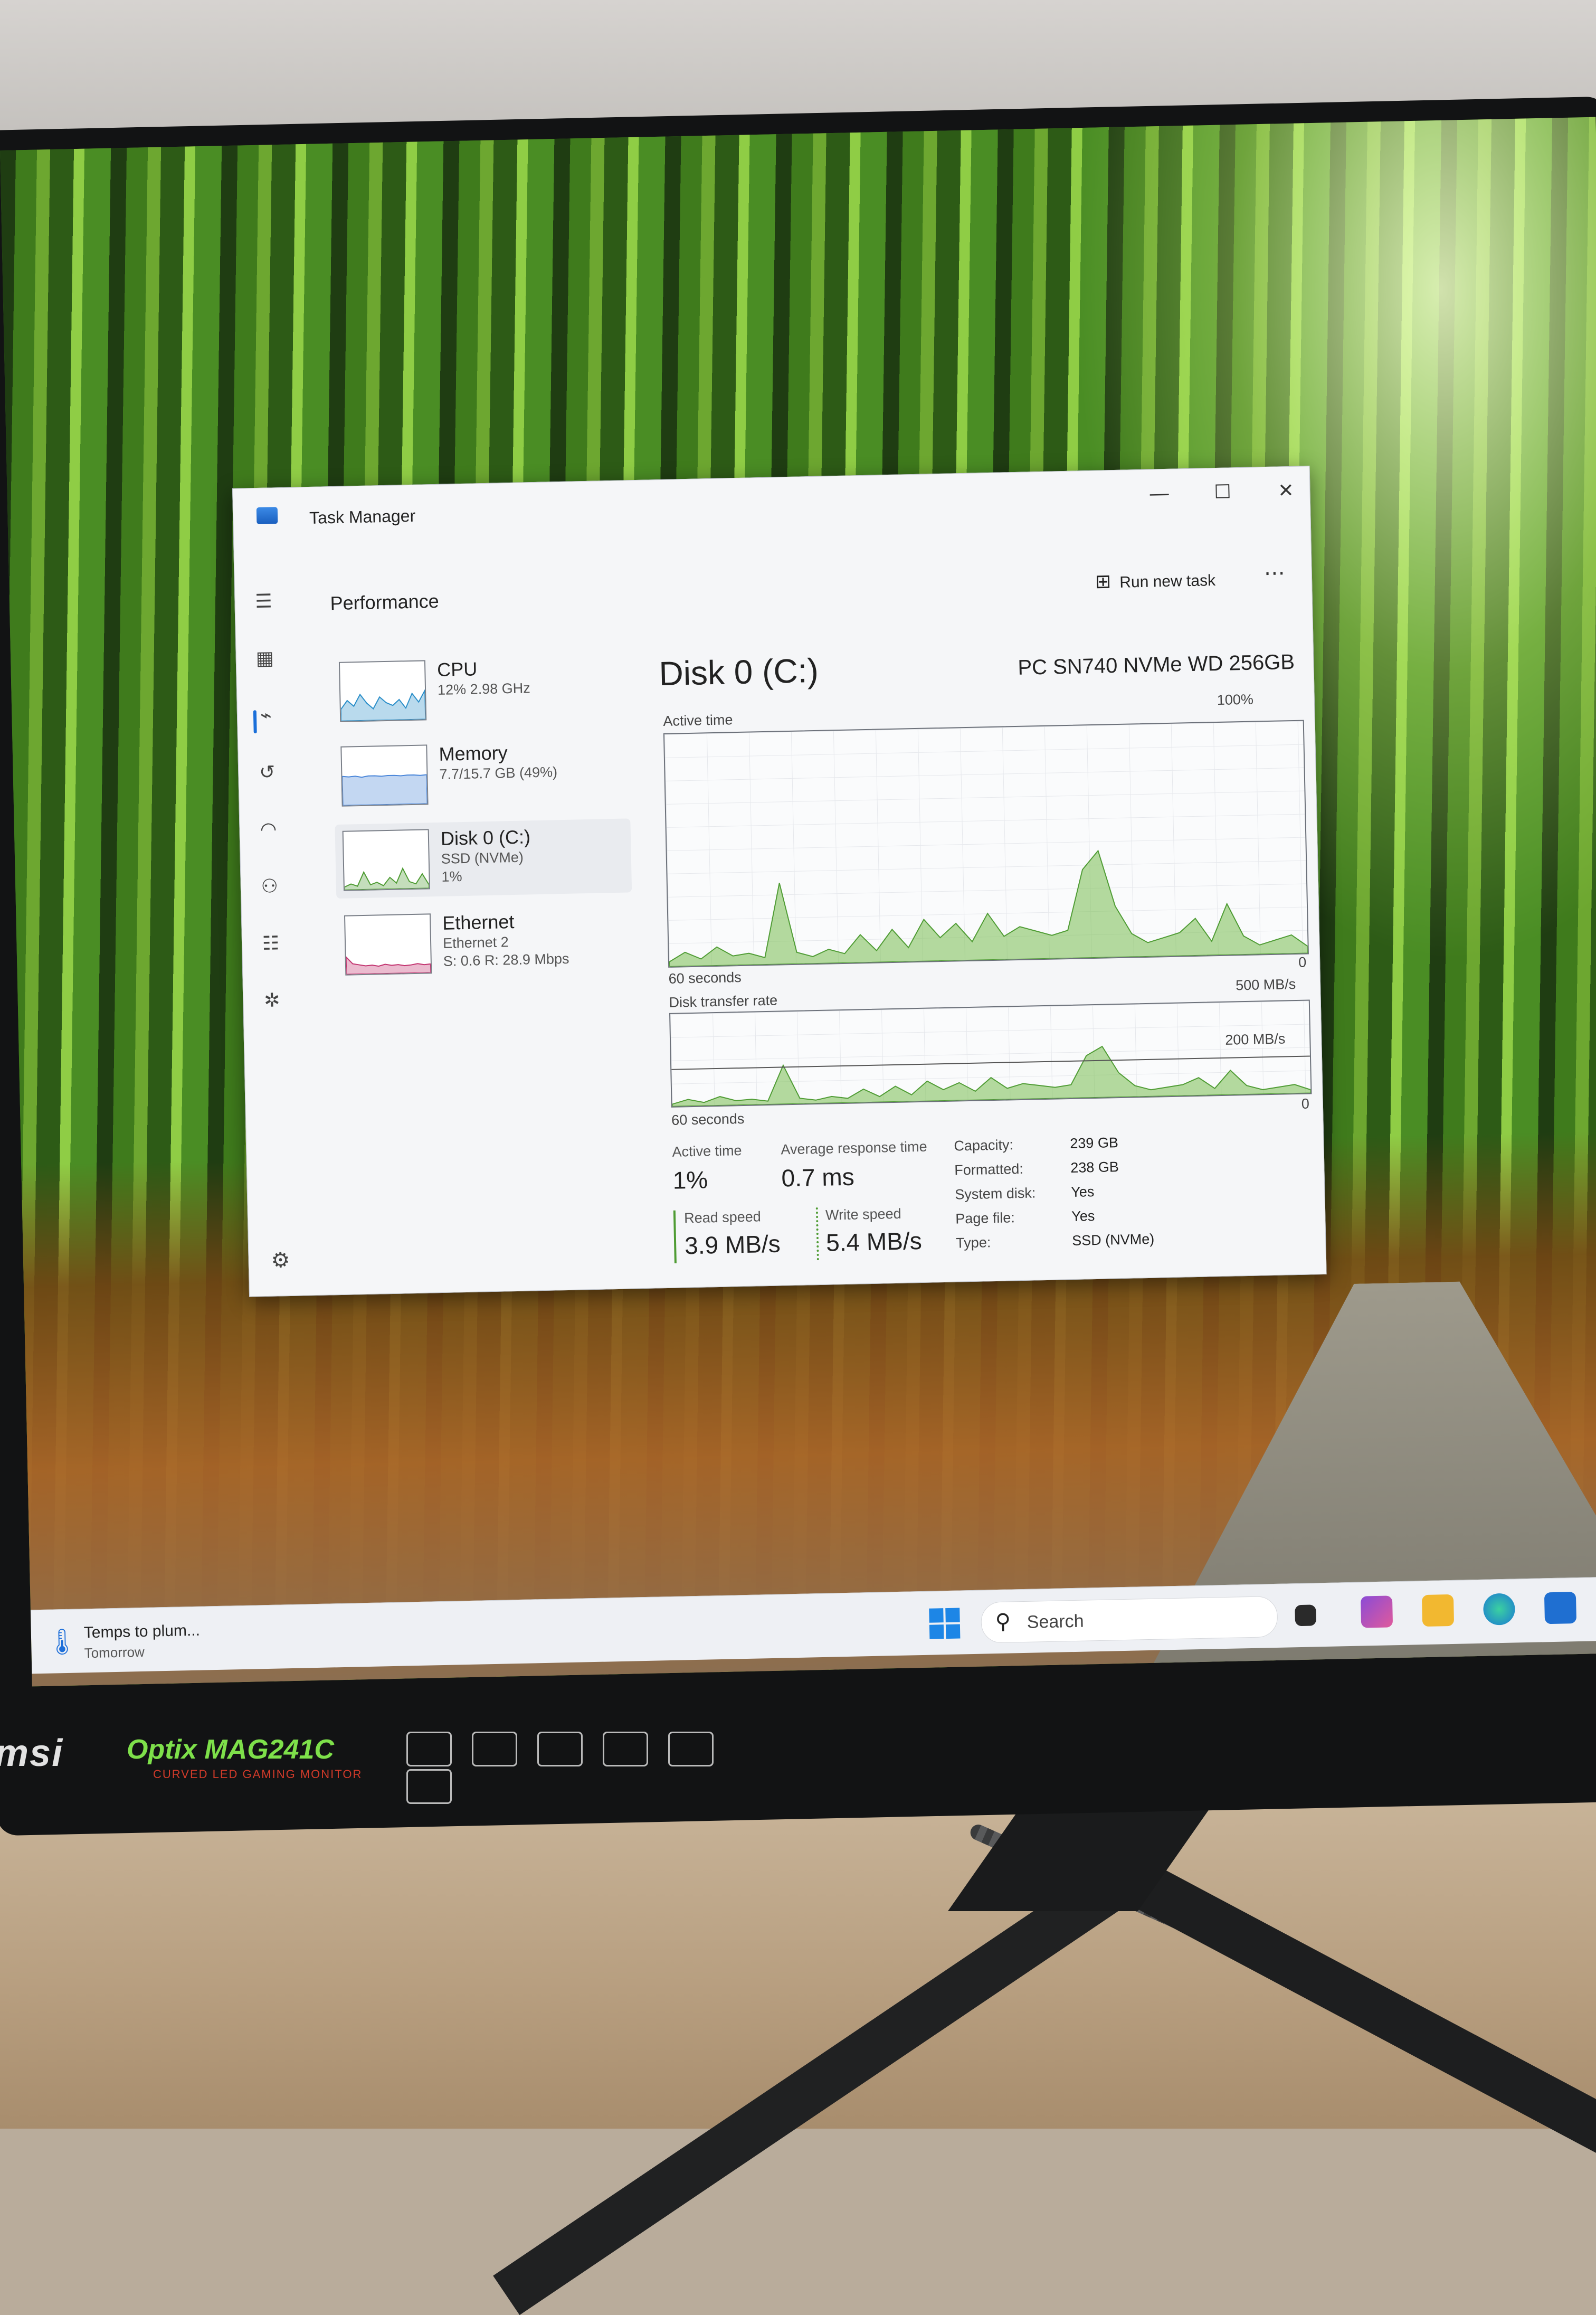 This screenshot has width=1596, height=2315. Describe the element at coordinates (264, 601) in the screenshot. I see `hamburger-icon: ☰` at that location.